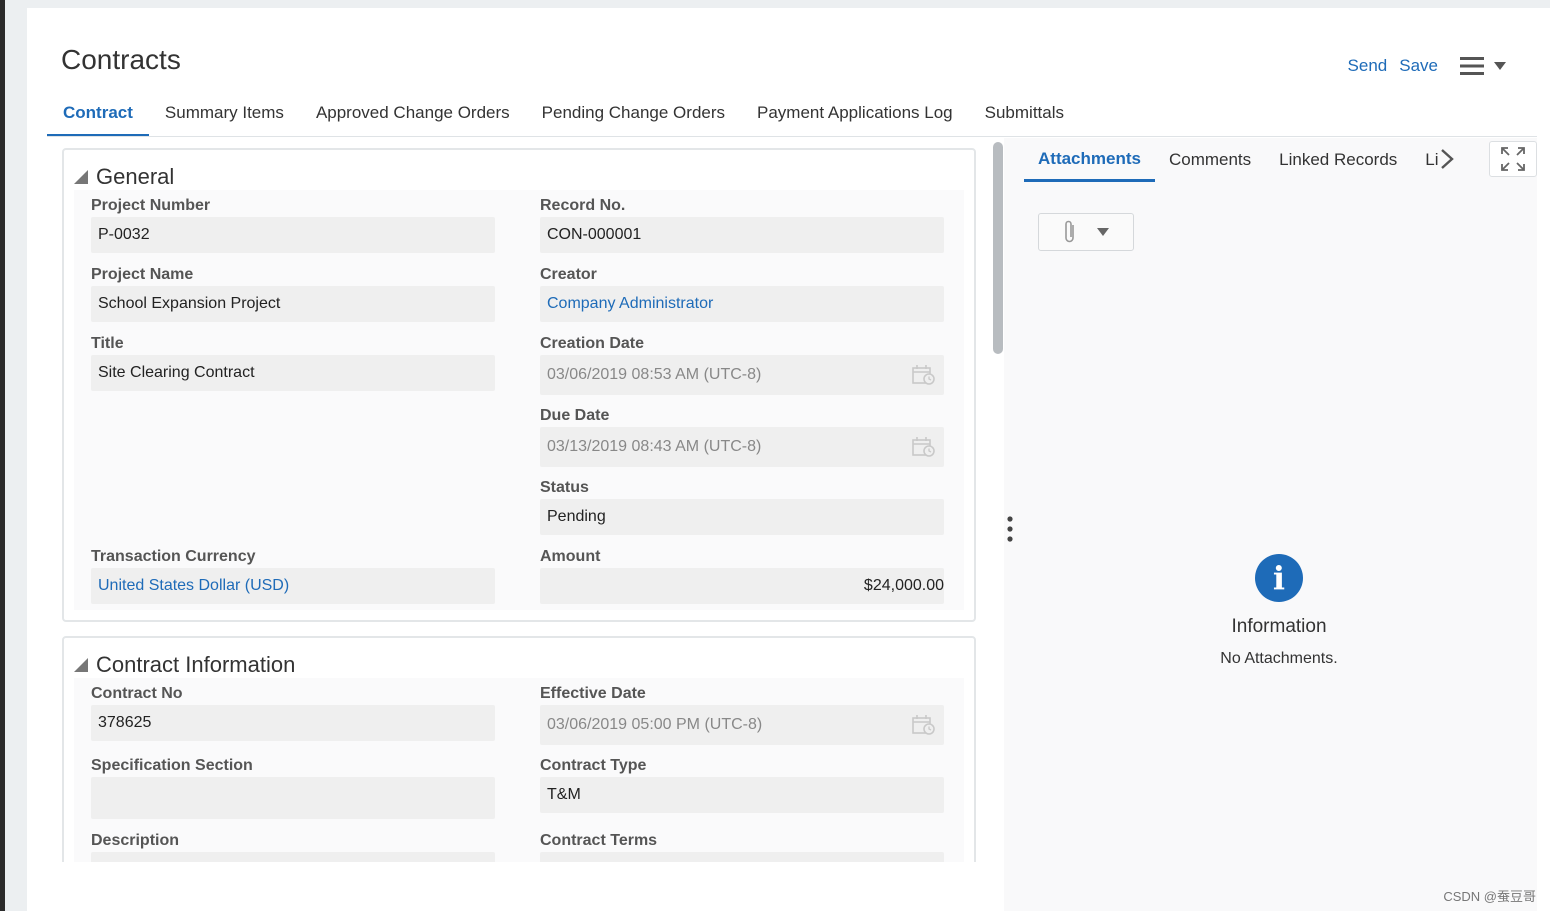 Image resolution: width=1550 pixels, height=911 pixels. What do you see at coordinates (583, 205) in the screenshot?
I see `record-no-label: Record No.` at bounding box center [583, 205].